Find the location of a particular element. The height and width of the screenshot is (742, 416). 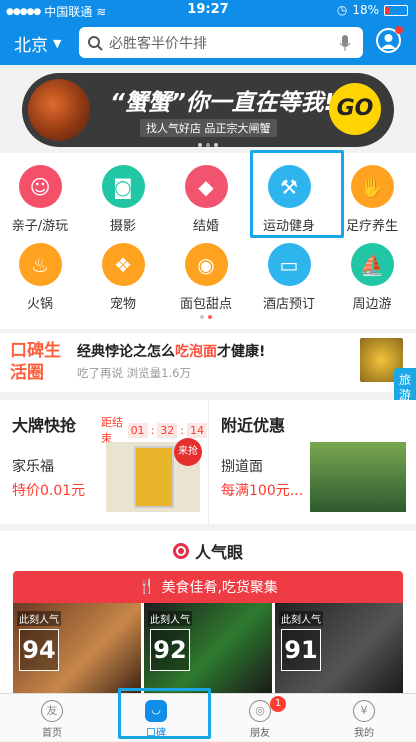

category-5: ✋ 足疗养生 is located at coordinates (372, 199).